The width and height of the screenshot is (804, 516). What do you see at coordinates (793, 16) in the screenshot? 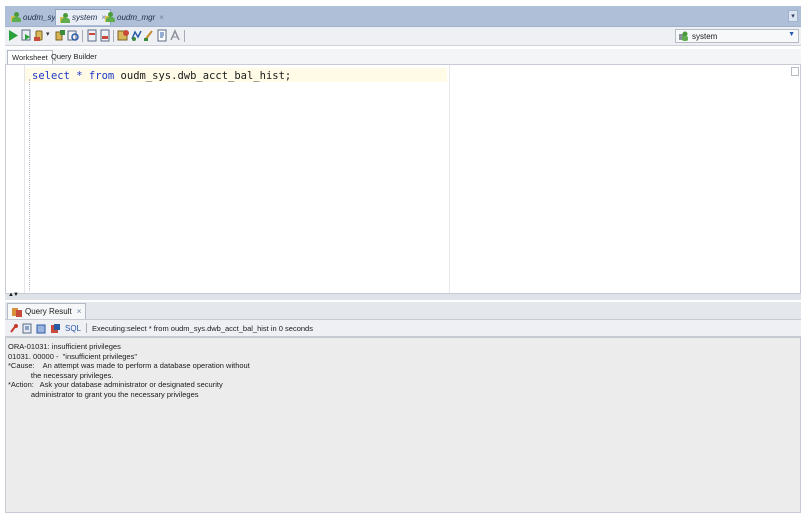
I see `tab-list-dropdown-icon: ▾` at bounding box center [793, 16].